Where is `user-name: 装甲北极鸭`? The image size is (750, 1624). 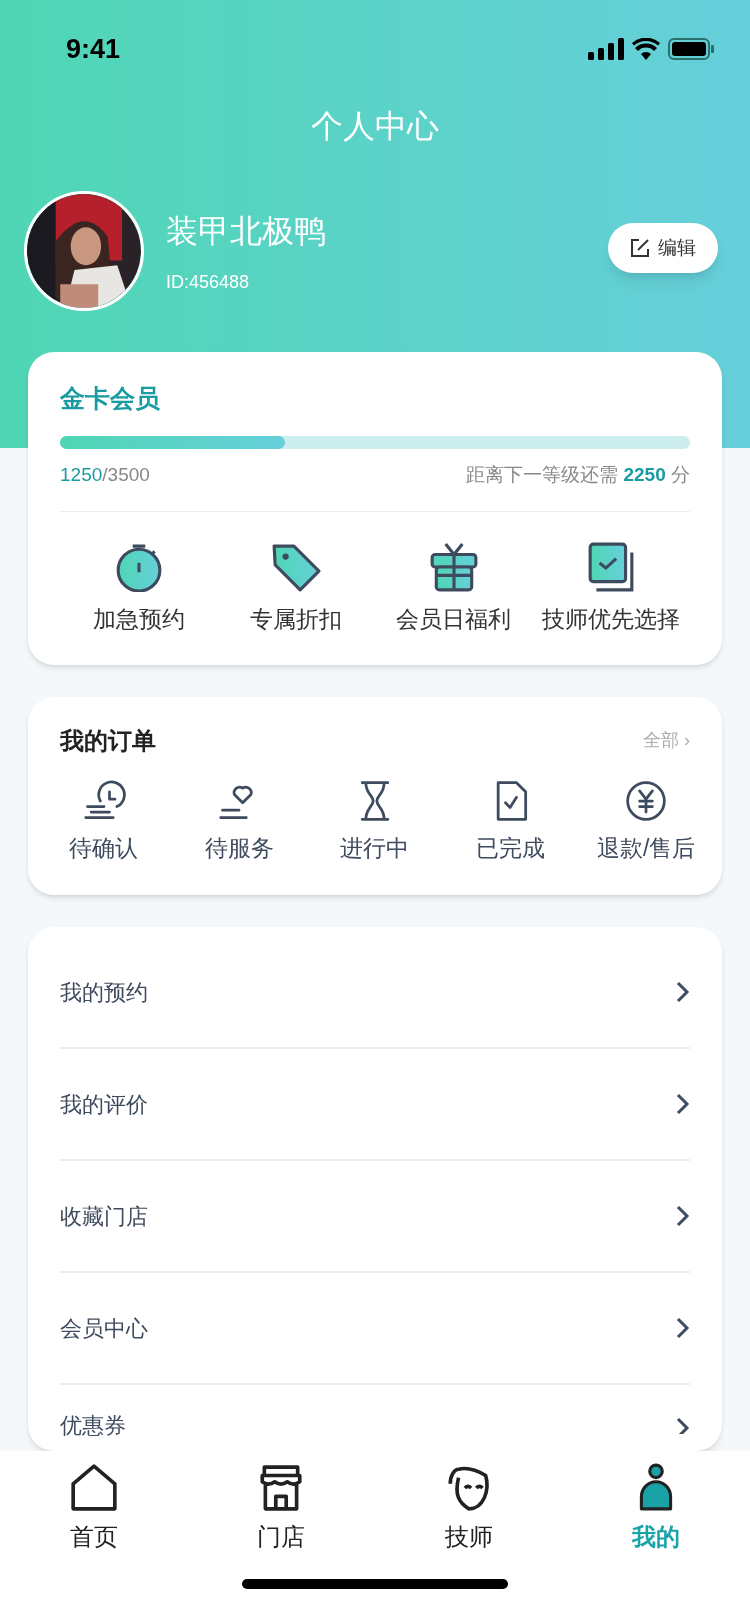 user-name: 装甲北极鸭 is located at coordinates (246, 231).